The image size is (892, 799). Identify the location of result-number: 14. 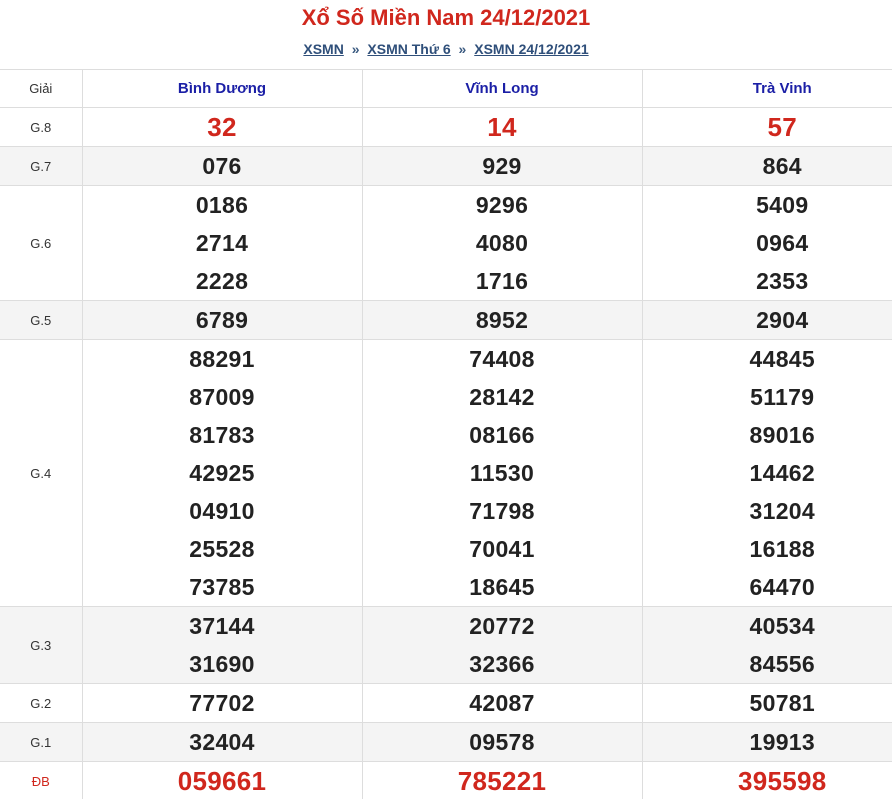
(502, 127).